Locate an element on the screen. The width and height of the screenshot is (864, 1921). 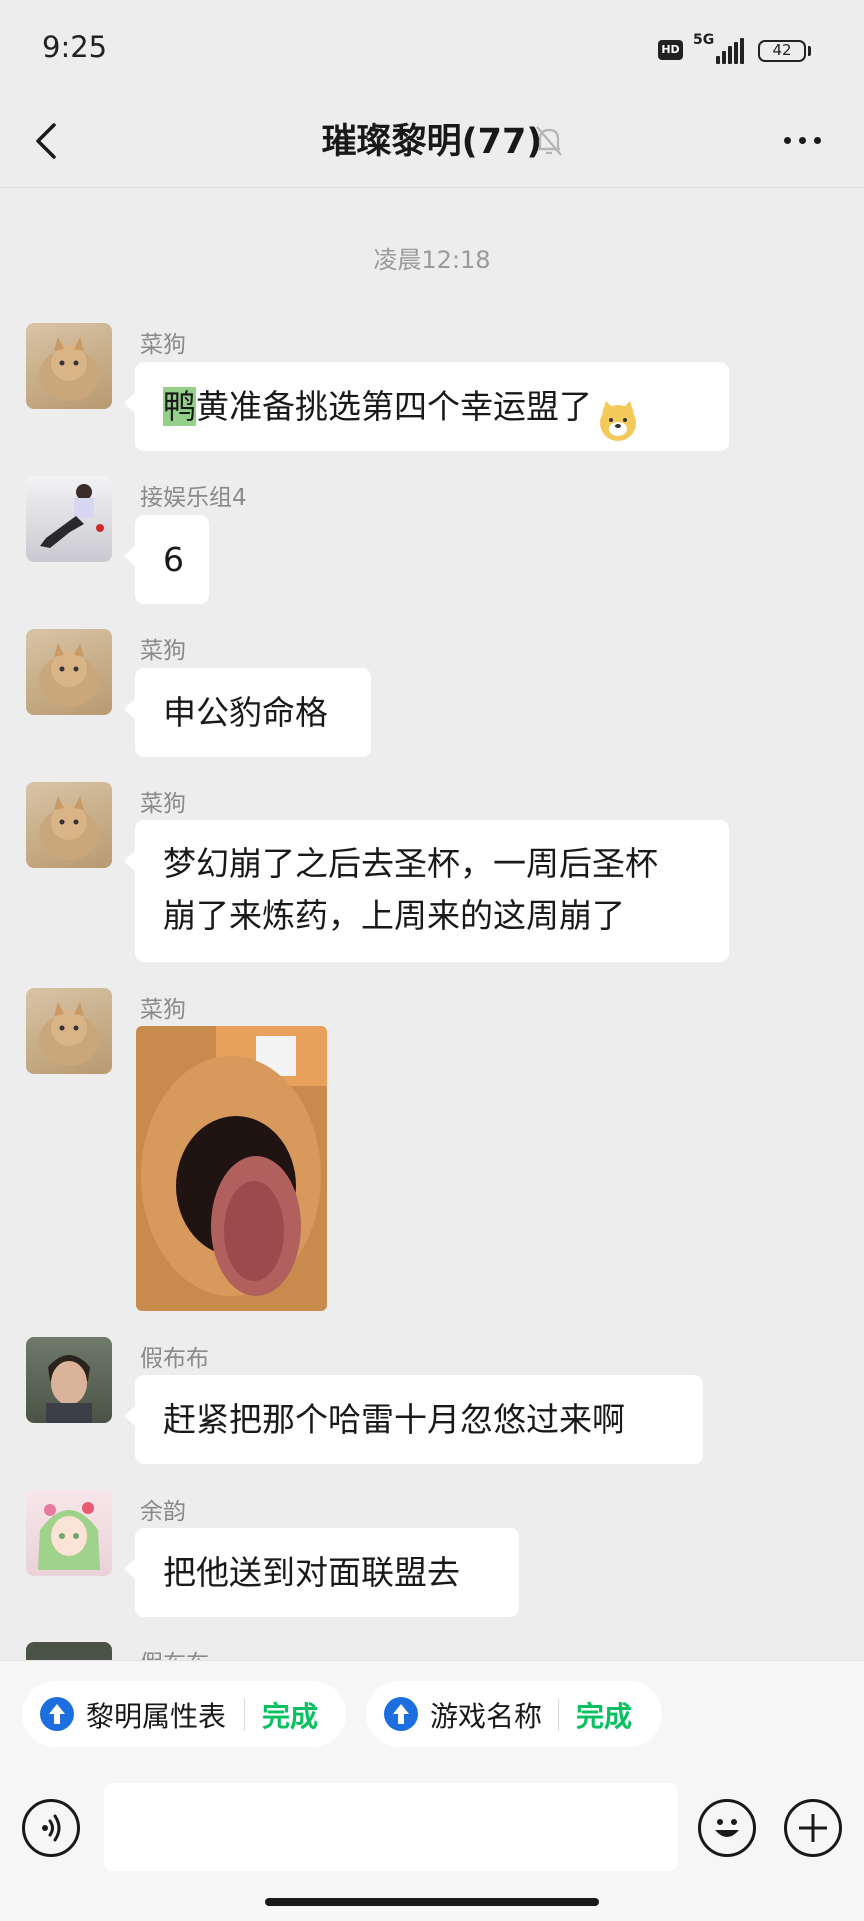
add-more-button is located at coordinates (813, 1828).